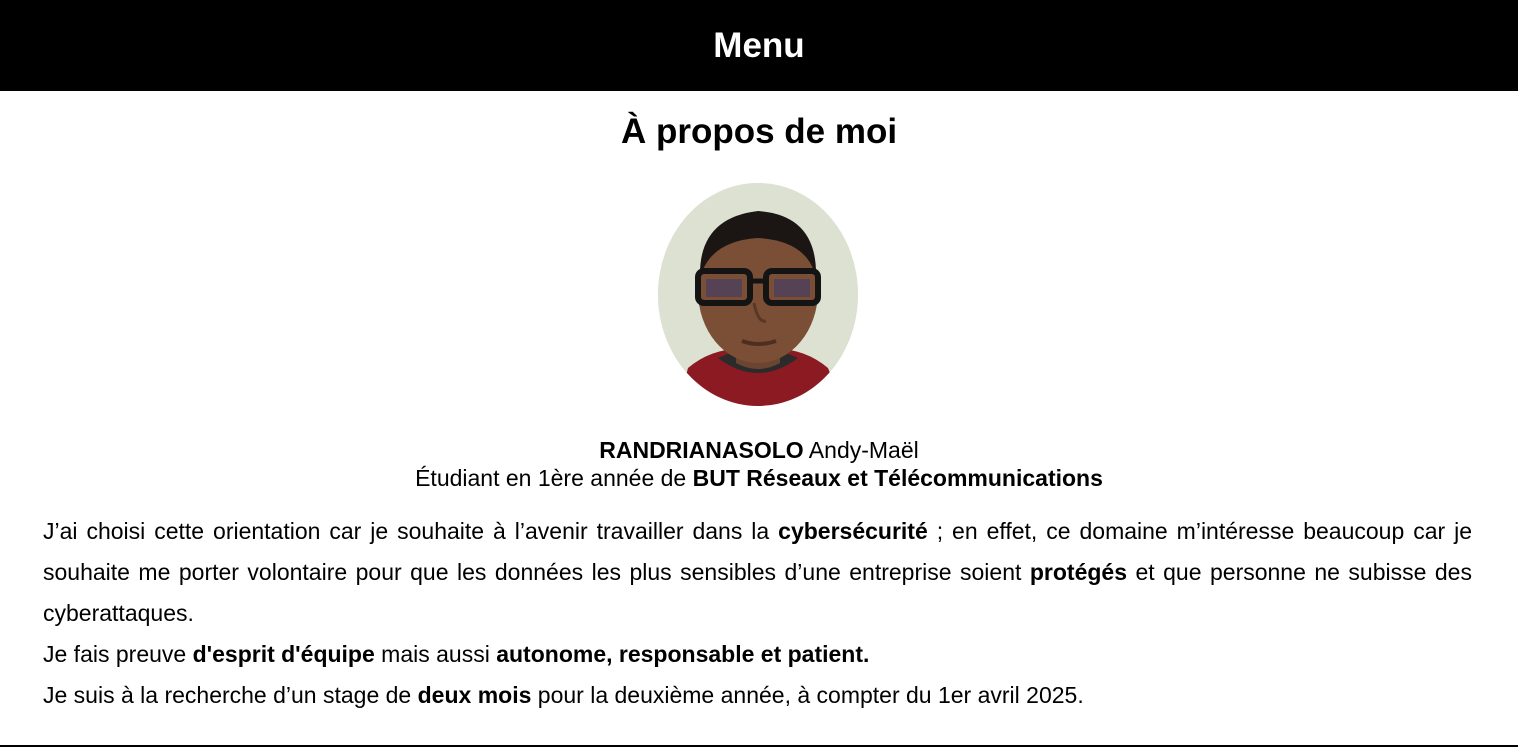 The height and width of the screenshot is (747, 1518). Describe the element at coordinates (435, 654) in the screenshot. I see `p2-text-c: mais aussi` at that location.